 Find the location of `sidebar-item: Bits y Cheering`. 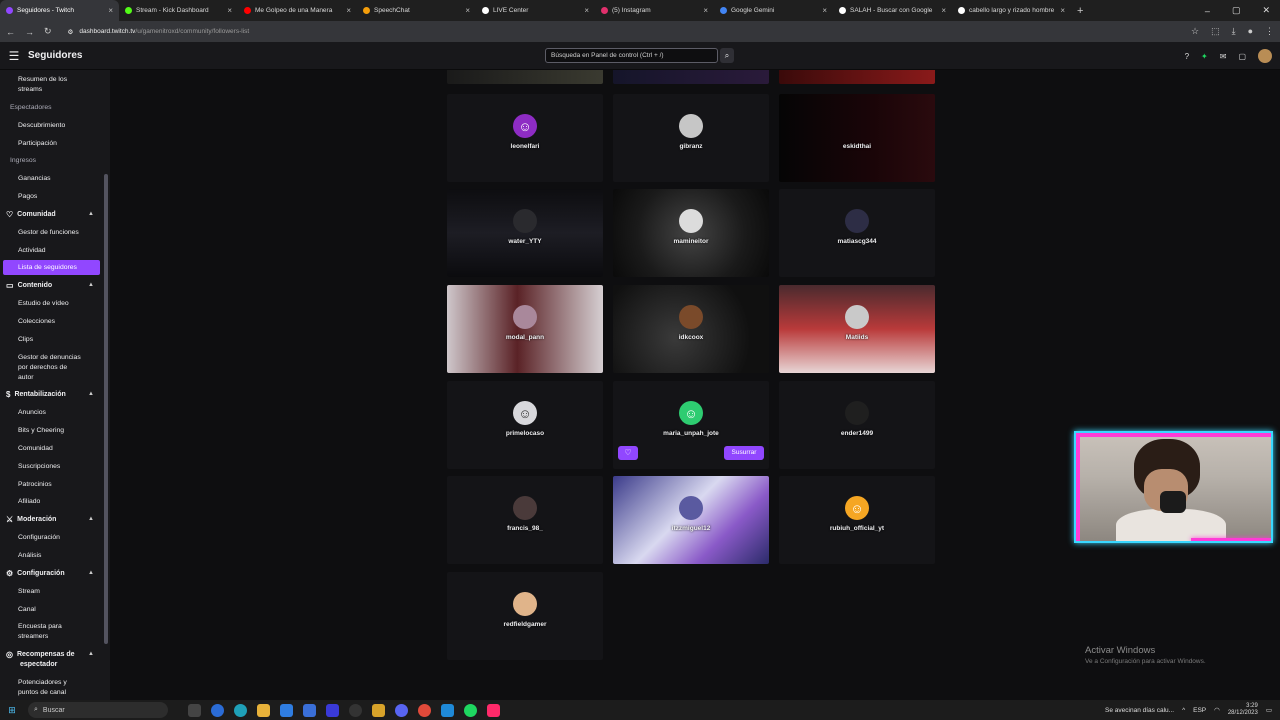

sidebar-item: Bits y Cheering is located at coordinates (54, 430).